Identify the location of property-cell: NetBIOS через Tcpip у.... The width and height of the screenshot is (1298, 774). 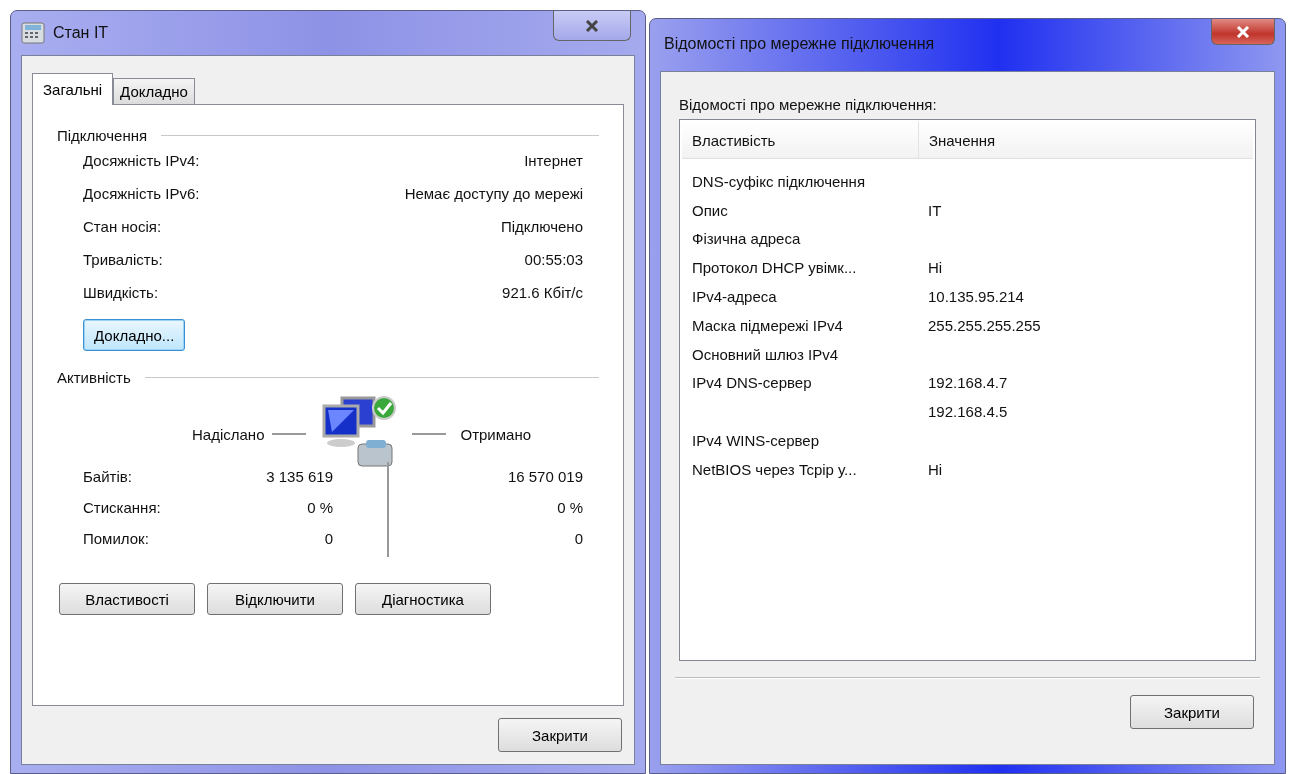
(774, 469).